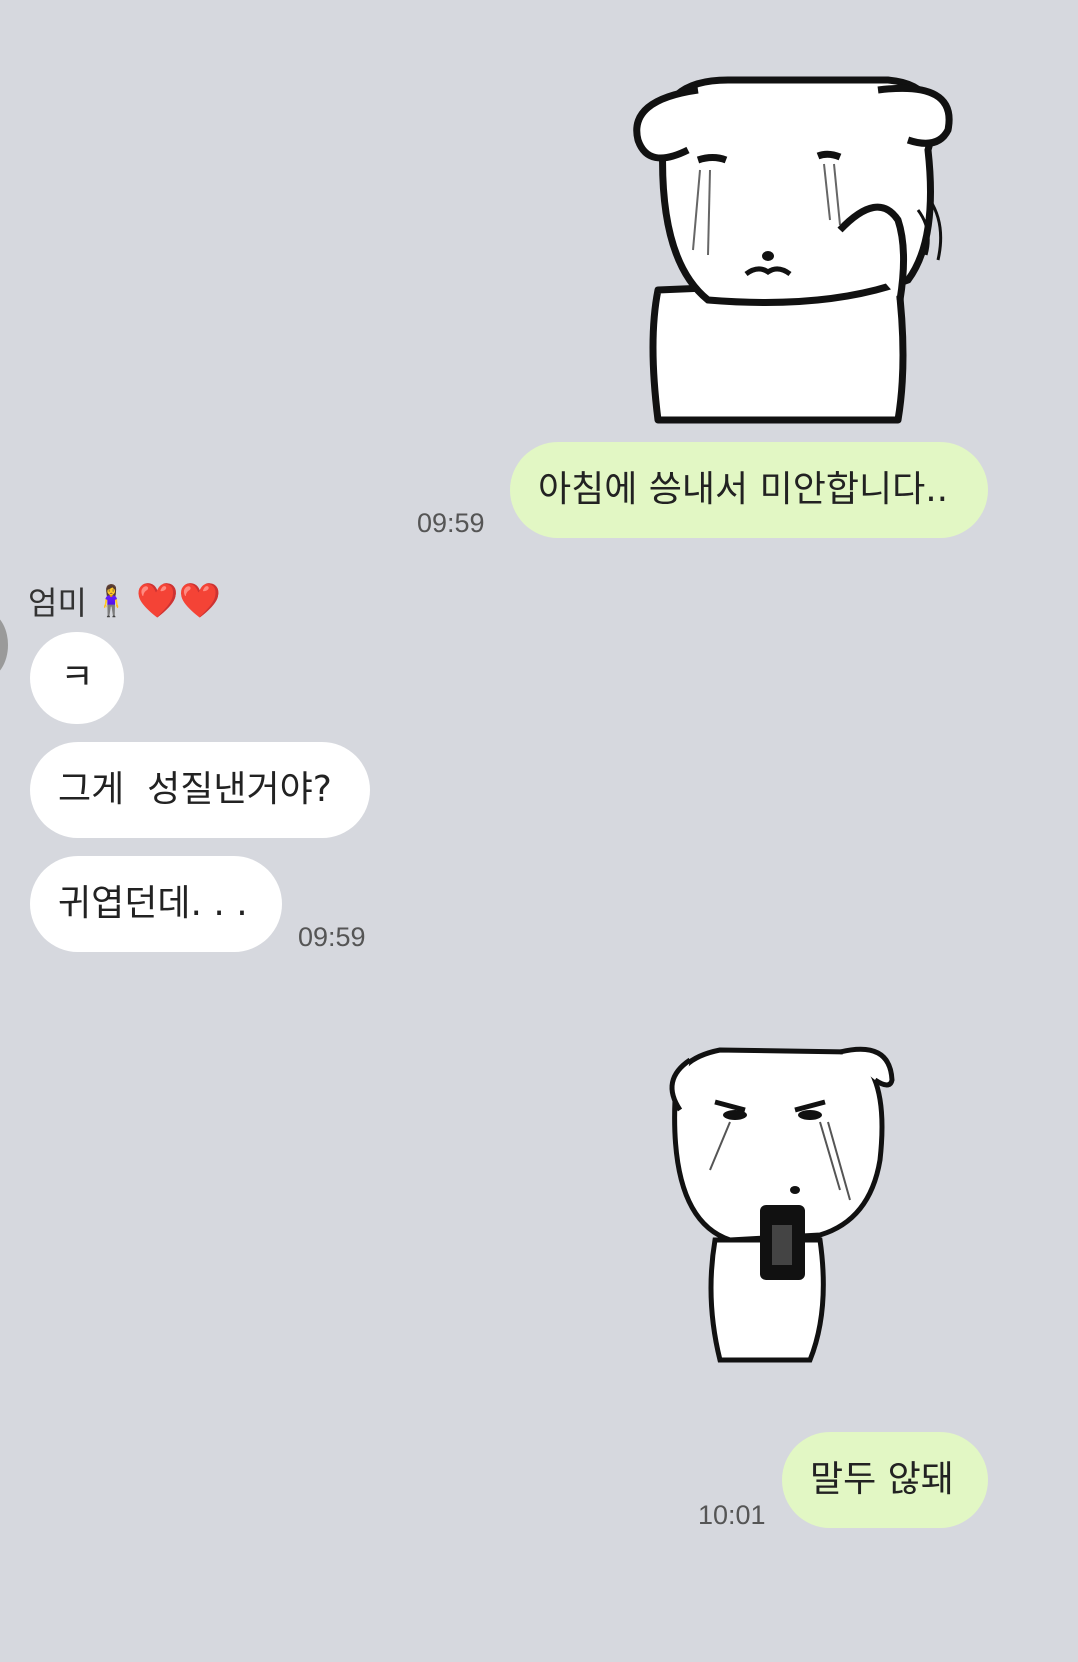 The width and height of the screenshot is (1078, 1662). Describe the element at coordinates (195, 789) in the screenshot. I see `message-text: 그게 성질낸거야?` at that location.